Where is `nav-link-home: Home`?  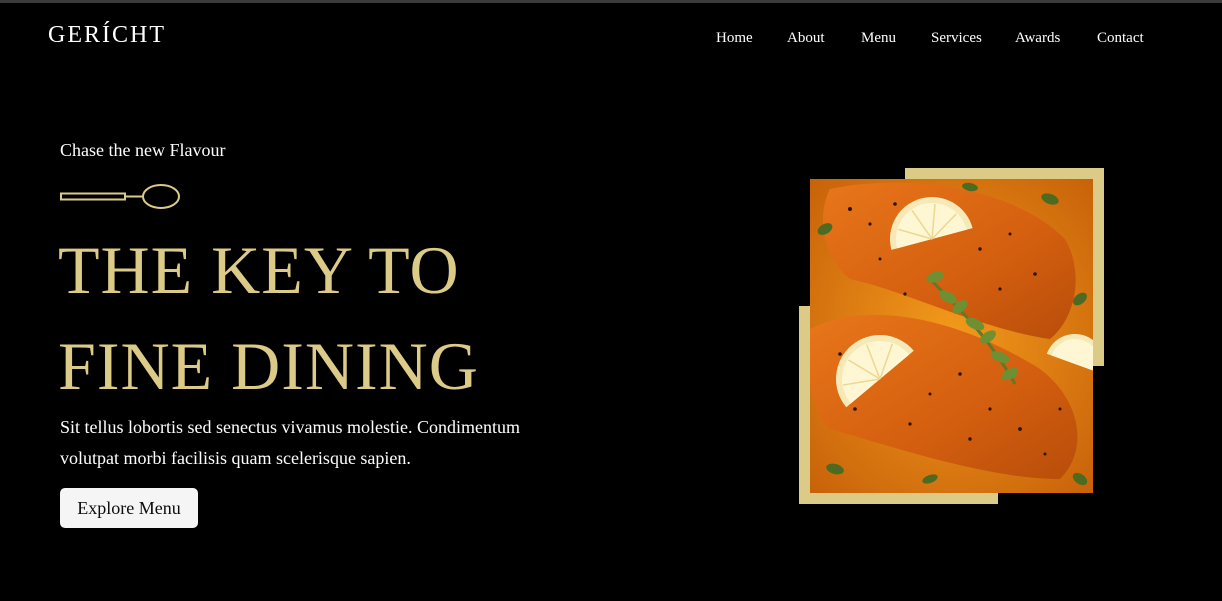 nav-link-home: Home is located at coordinates (734, 38).